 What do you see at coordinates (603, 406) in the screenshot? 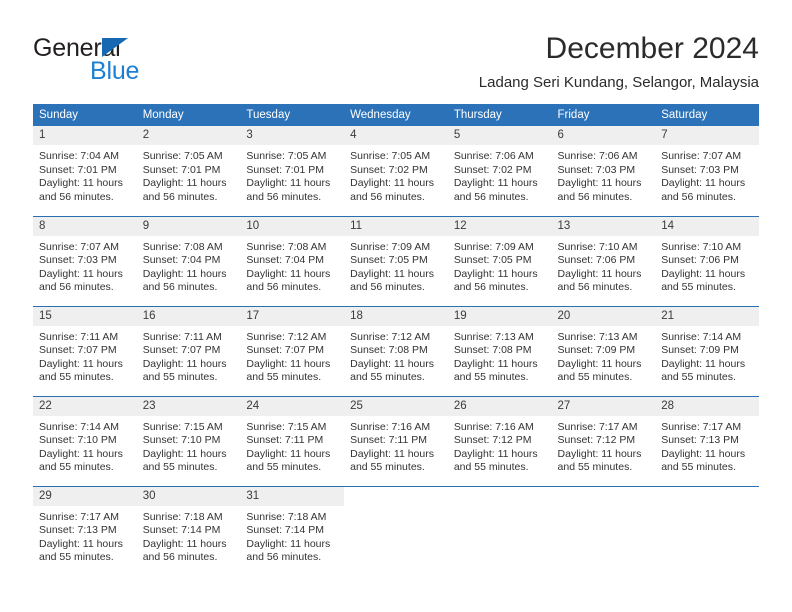
I see `day-number: 27` at bounding box center [603, 406].